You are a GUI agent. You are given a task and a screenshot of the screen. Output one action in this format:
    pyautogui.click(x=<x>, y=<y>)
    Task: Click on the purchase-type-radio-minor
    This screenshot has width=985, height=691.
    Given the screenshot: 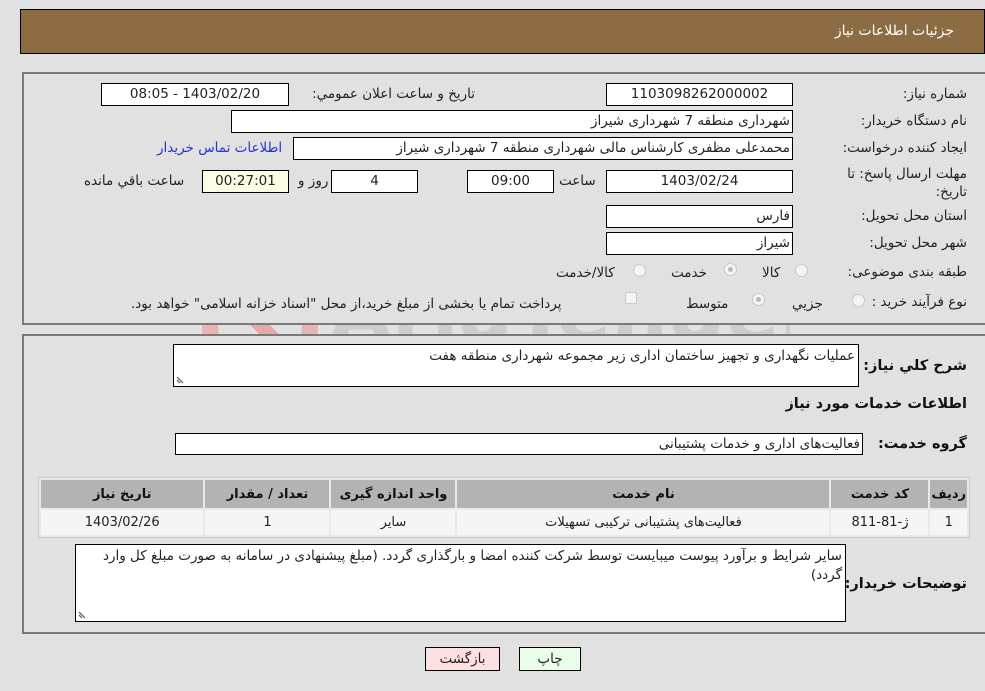 What is the action you would take?
    pyautogui.click(x=858, y=300)
    